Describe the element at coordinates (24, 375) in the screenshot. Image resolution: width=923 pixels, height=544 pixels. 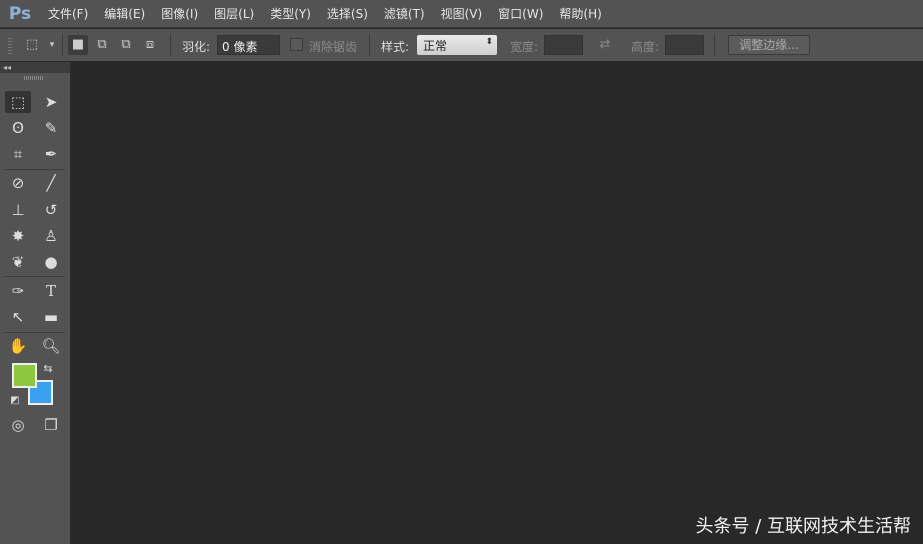
I see `foreground-color-swatch` at that location.